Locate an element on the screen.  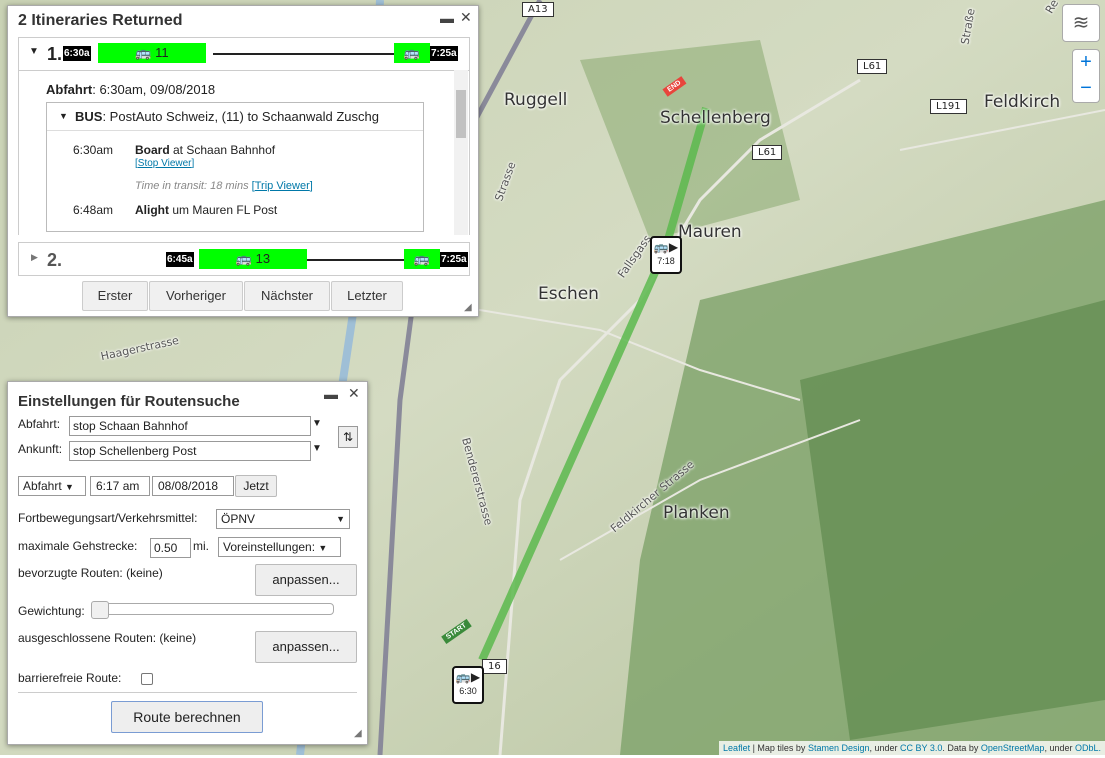
stamen-link: Stamen Design is located at coordinates (839, 748).